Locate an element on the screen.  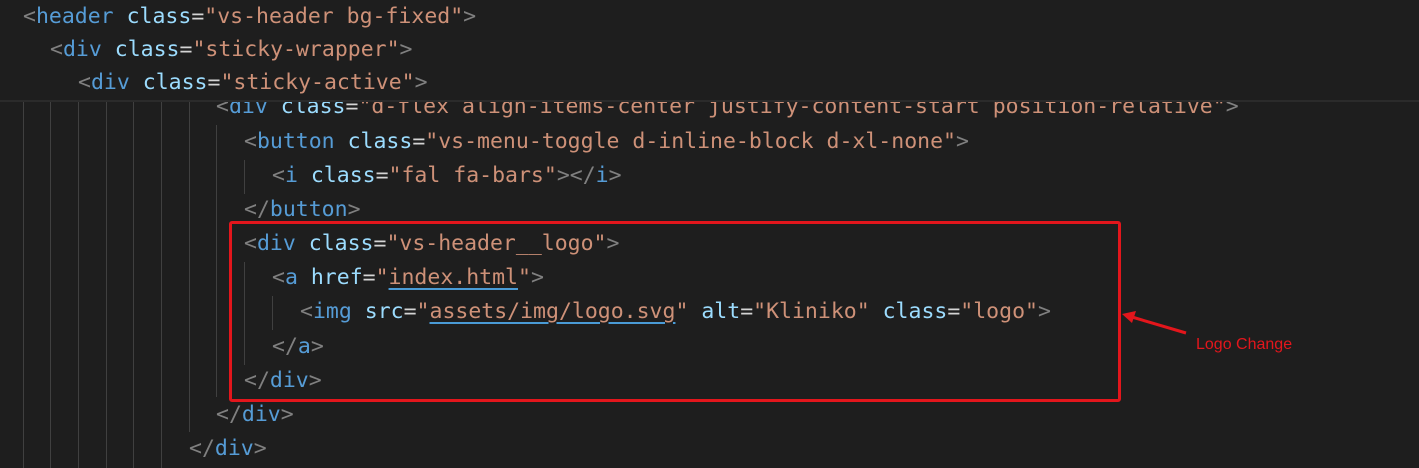
attr-value: "sticky-active" is located at coordinates (317, 82).